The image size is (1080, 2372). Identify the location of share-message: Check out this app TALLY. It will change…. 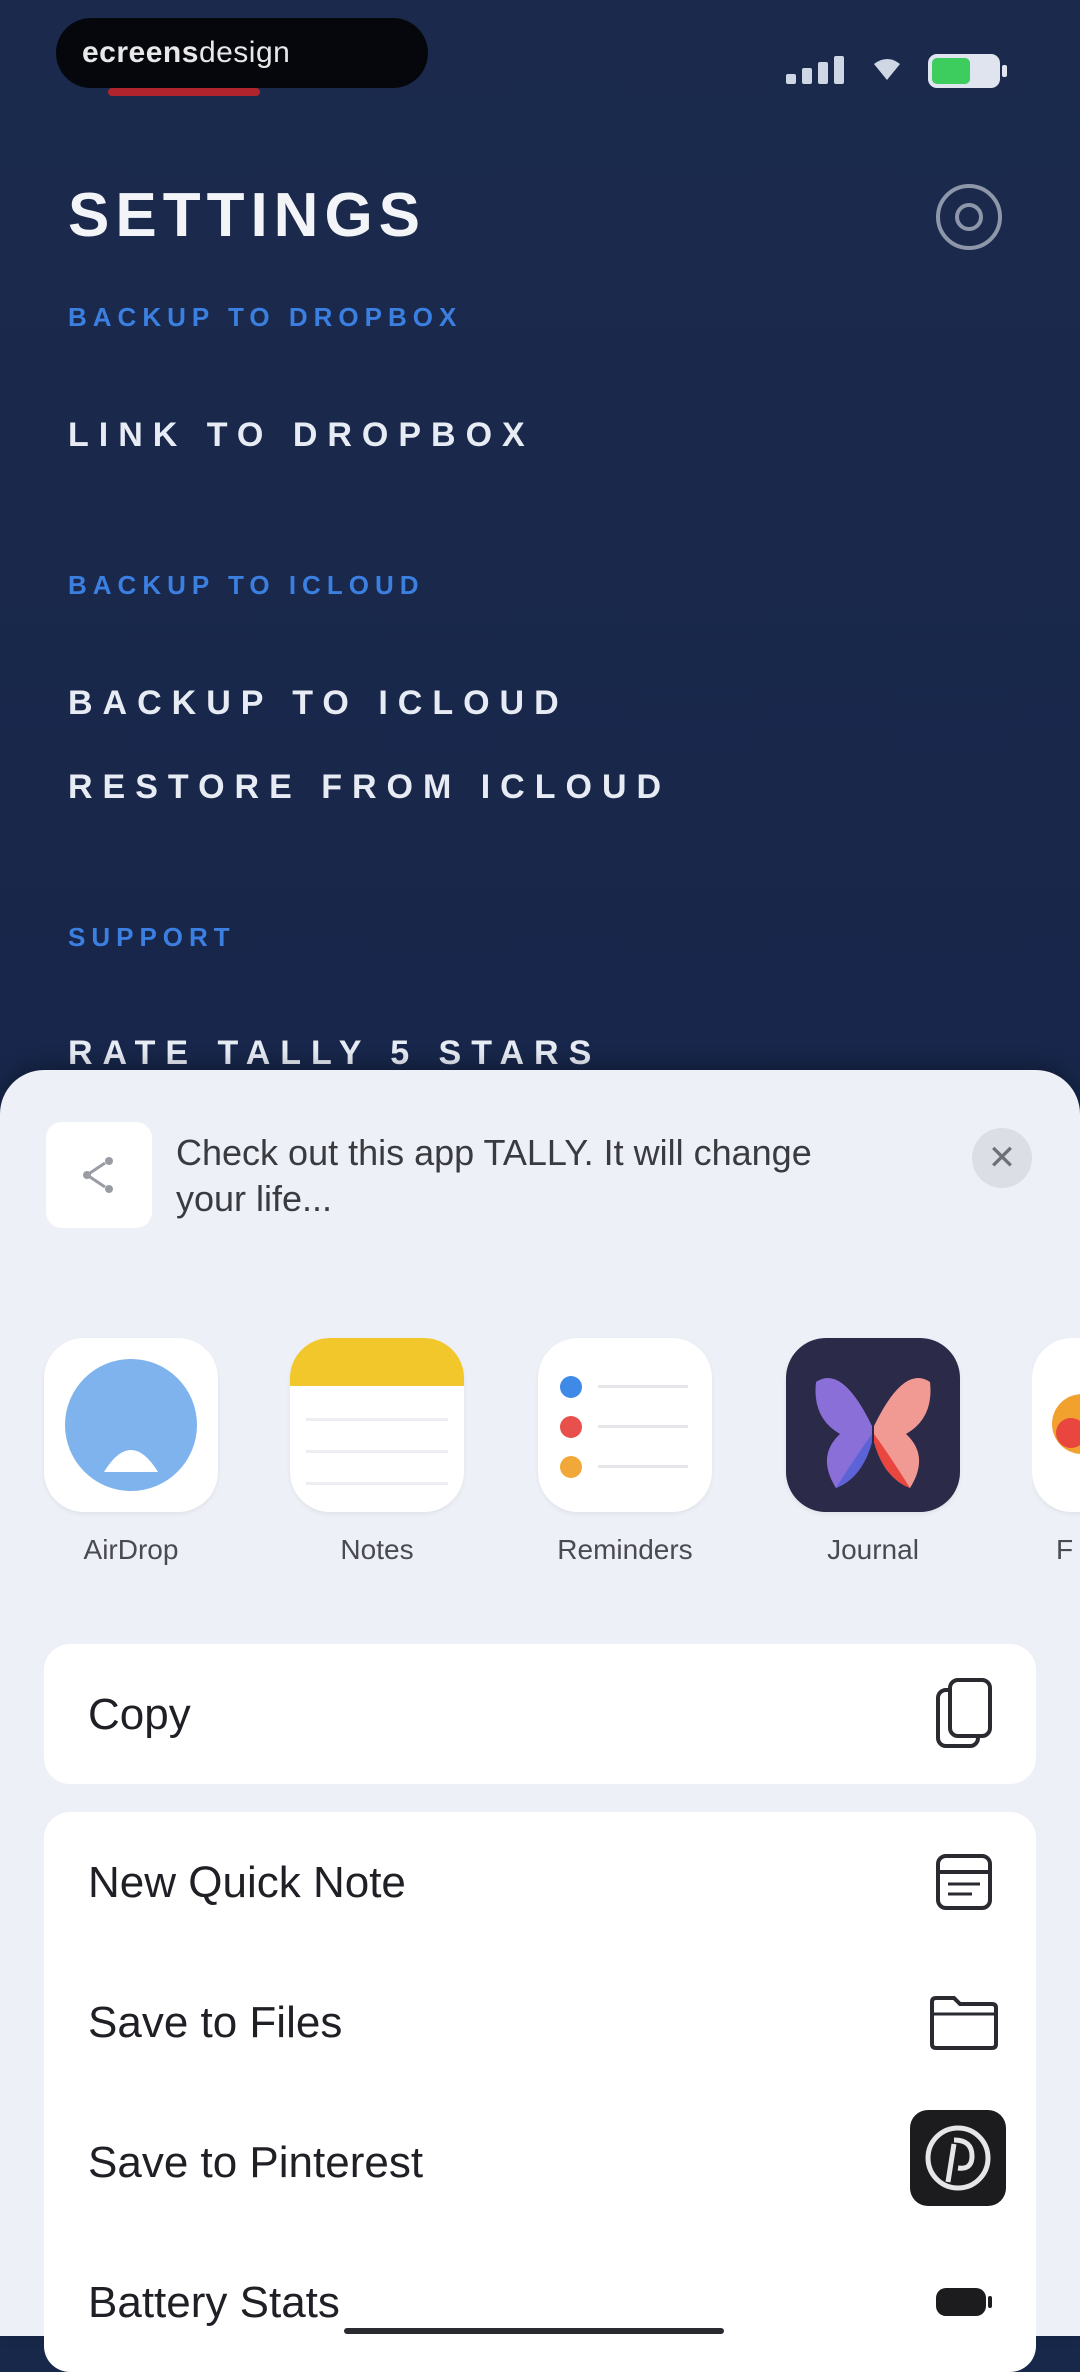
(494, 1175).